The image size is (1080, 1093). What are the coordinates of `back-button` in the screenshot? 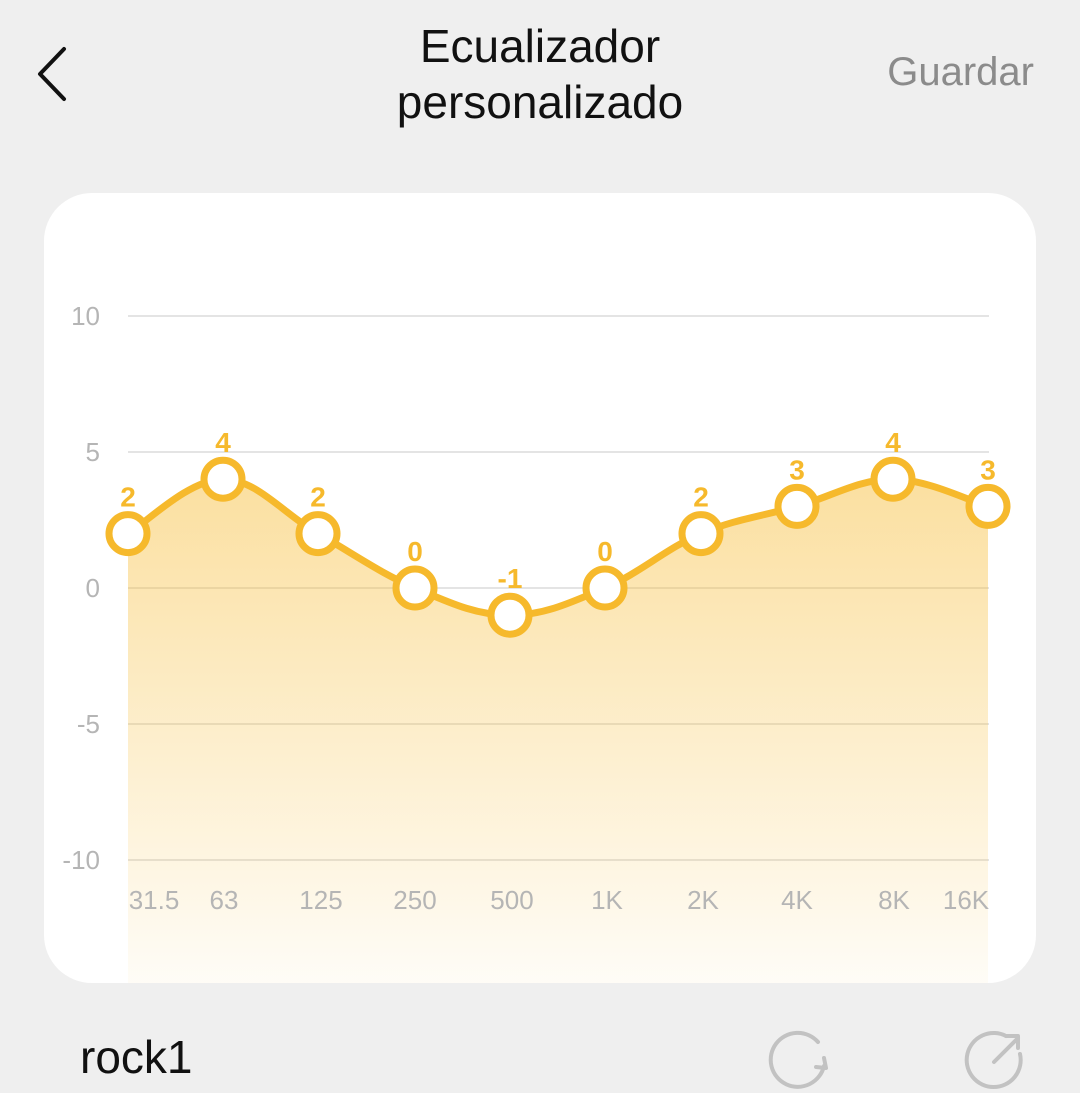 It's located at (54, 74).